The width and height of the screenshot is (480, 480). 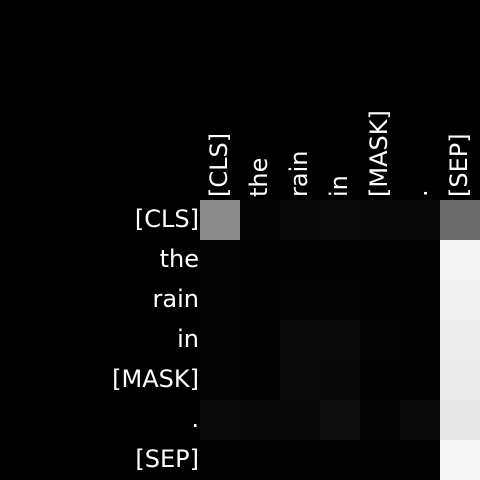 What do you see at coordinates (155, 379) in the screenshot?
I see `y-tick-label-4: [MASK]` at bounding box center [155, 379].